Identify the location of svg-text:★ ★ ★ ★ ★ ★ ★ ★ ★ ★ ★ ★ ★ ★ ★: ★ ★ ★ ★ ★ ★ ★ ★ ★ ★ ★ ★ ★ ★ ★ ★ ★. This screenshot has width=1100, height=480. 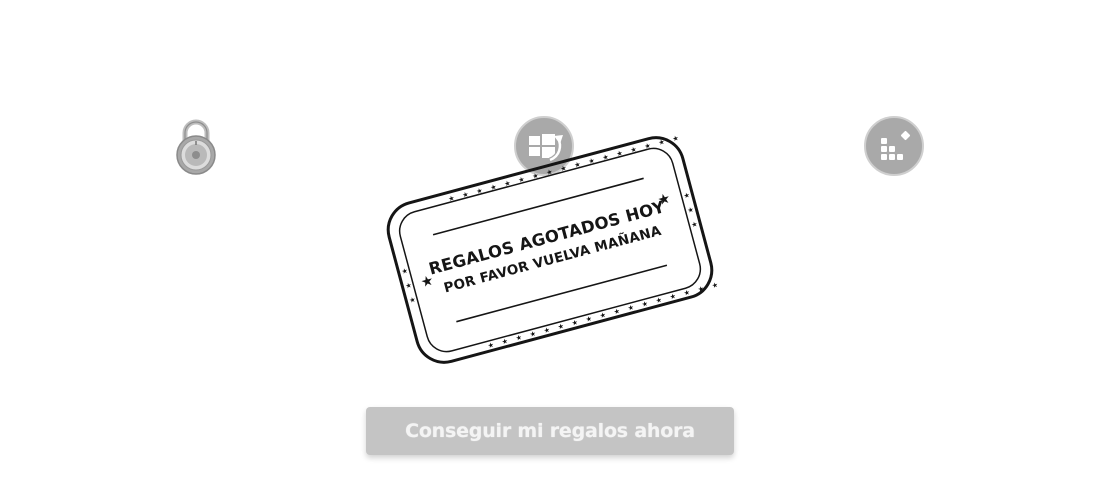
(604, 315).